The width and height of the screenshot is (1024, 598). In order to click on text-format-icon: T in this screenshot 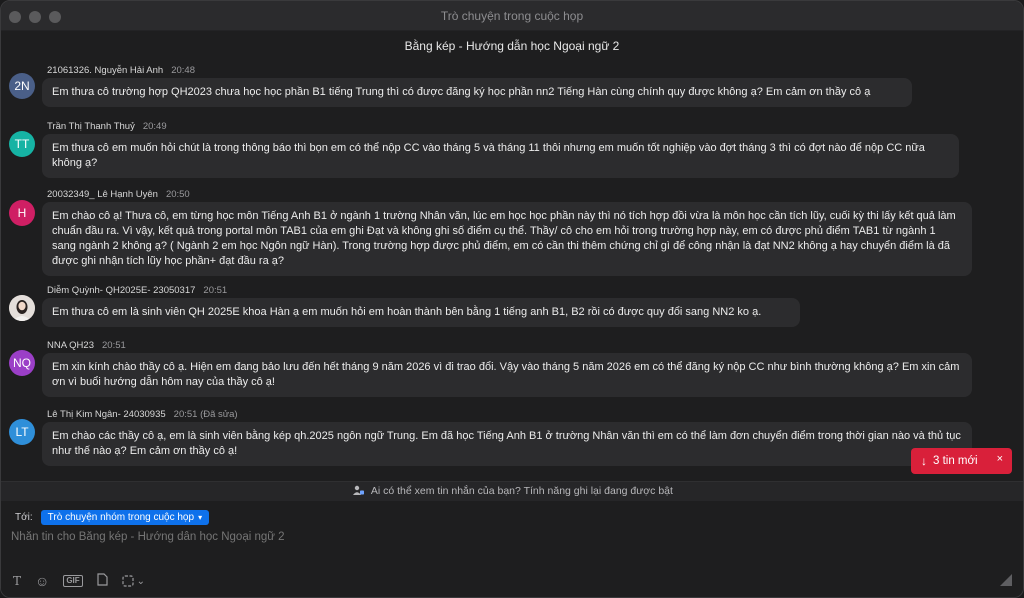, I will do `click(17, 581)`.